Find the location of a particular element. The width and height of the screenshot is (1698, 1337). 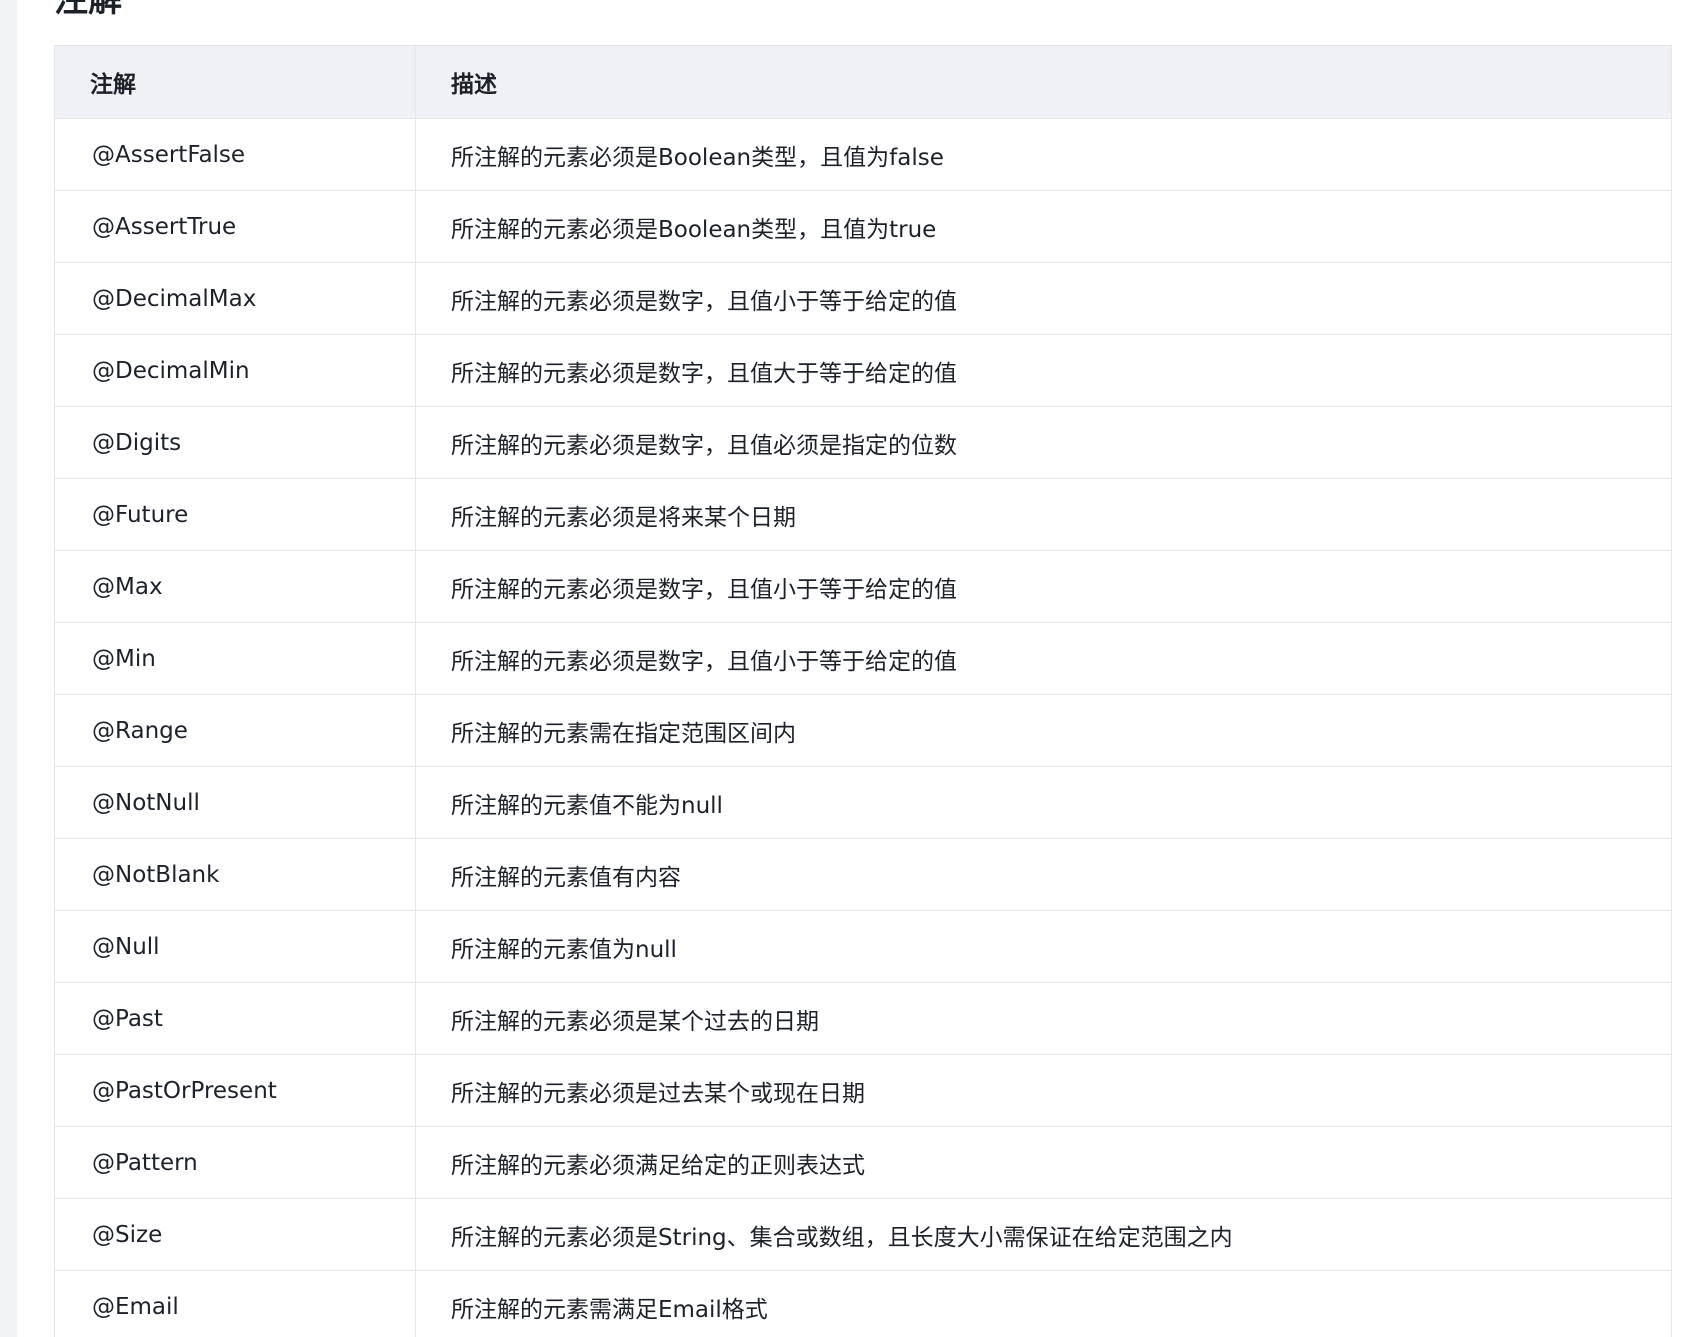

description-cell: 所注解的元素必须满足给定的正则表达式 is located at coordinates (1043, 1162).